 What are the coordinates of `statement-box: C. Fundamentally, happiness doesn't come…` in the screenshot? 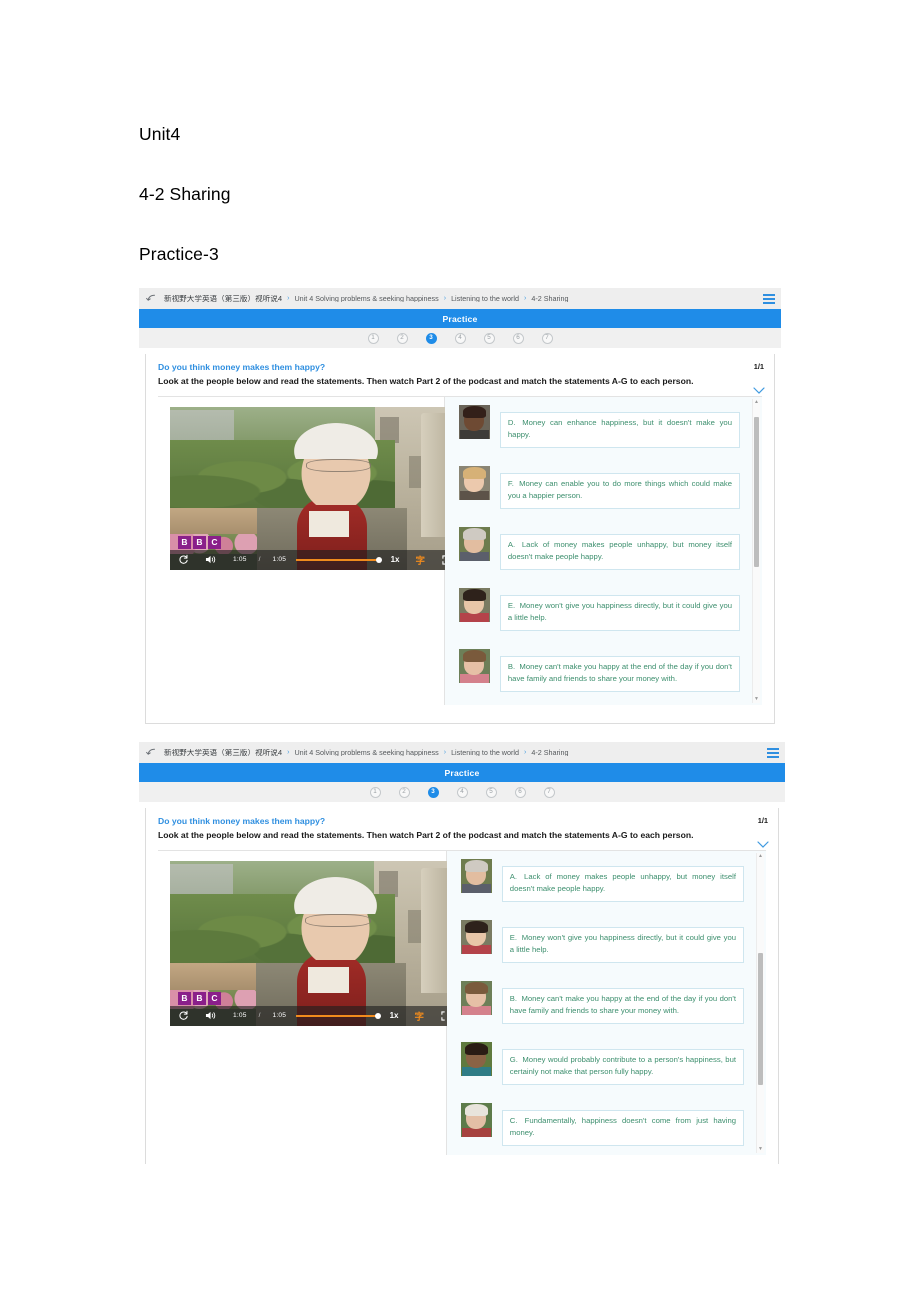 It's located at (622, 1127).